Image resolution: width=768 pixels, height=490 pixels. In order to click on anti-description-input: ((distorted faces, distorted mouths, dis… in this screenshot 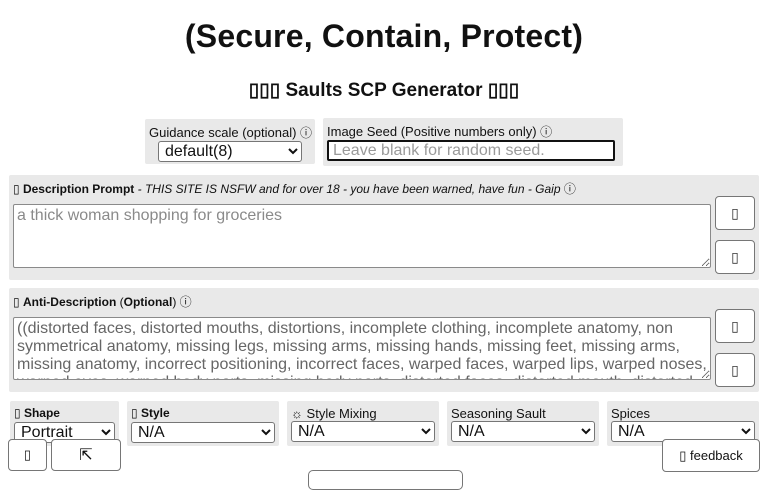, I will do `click(362, 348)`.